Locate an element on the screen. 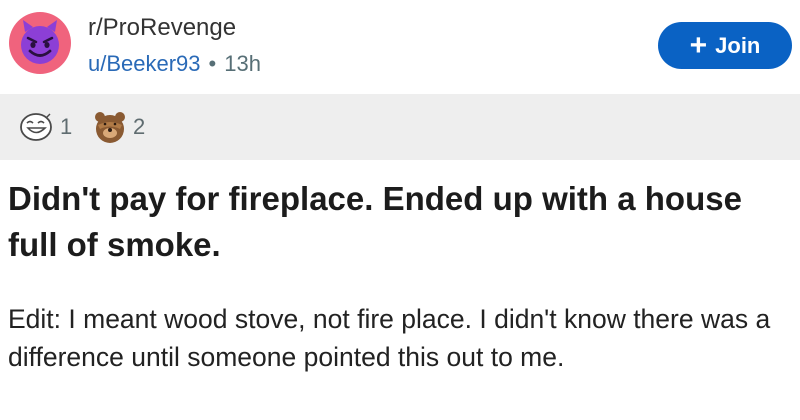  bear-facepalm-award-icon is located at coordinates (110, 127).